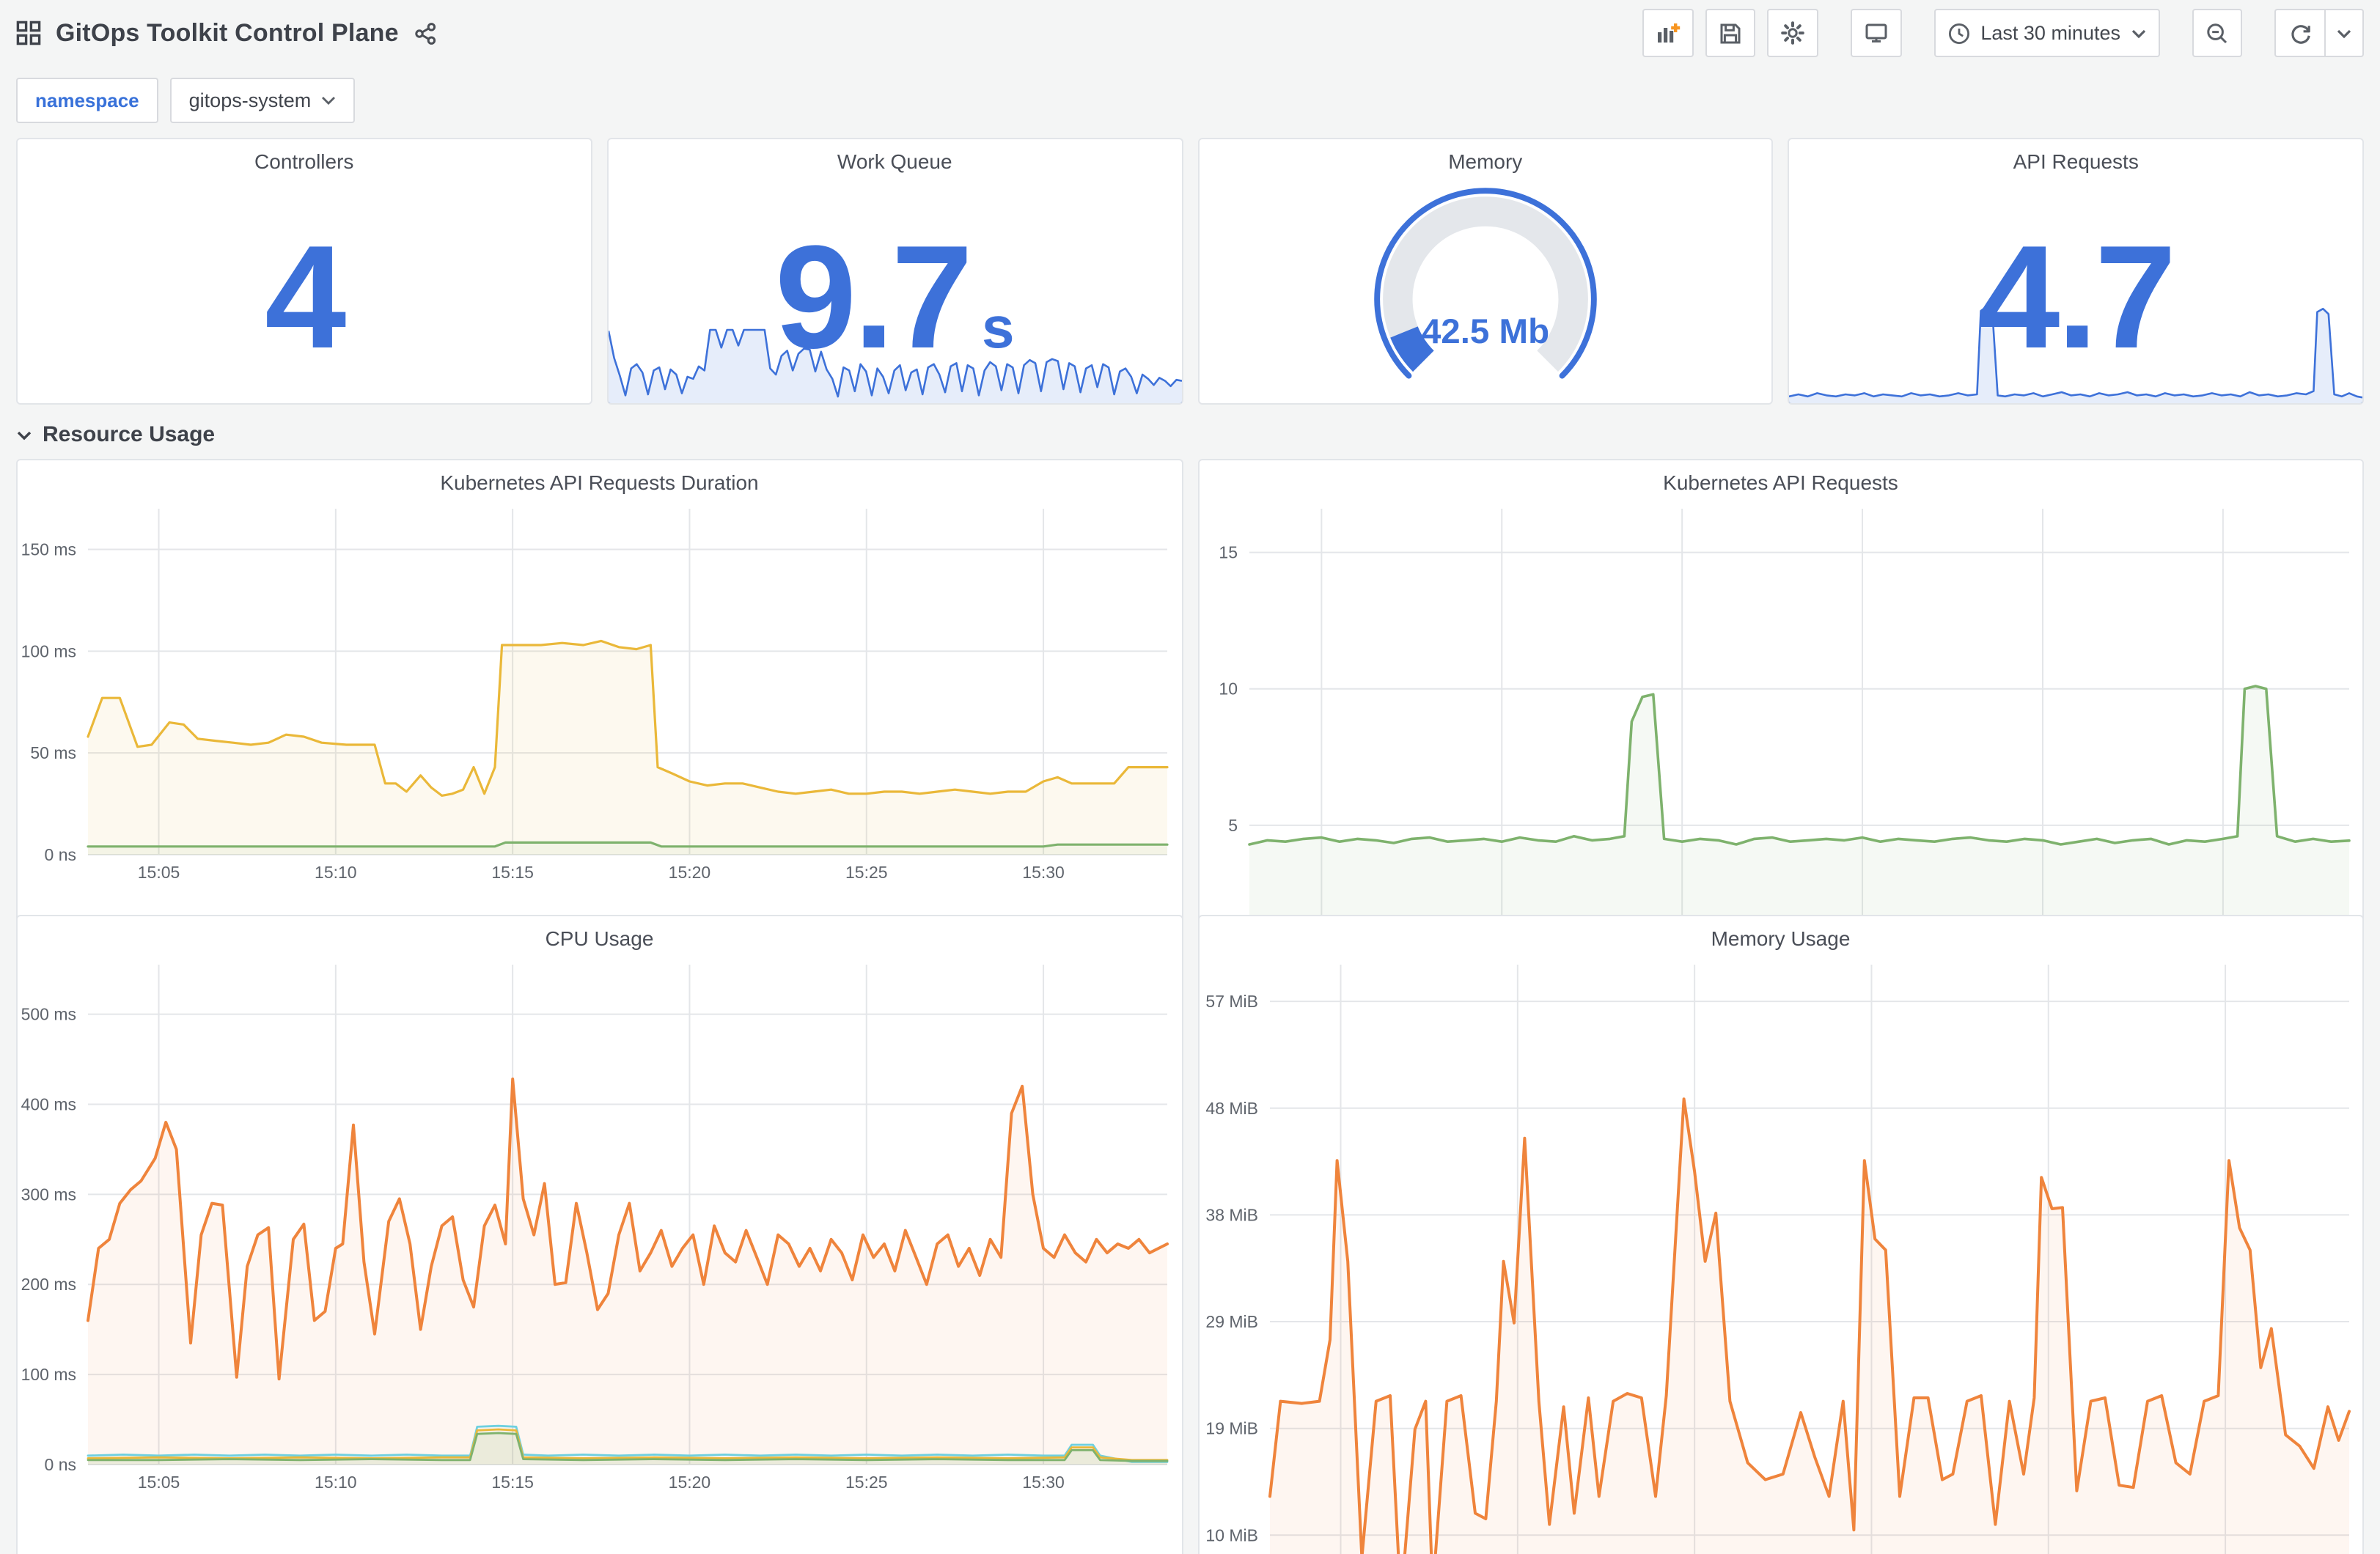 The height and width of the screenshot is (1554, 2380). Describe the element at coordinates (600, 933) in the screenshot. I see `panel-title: CPU Usage` at that location.